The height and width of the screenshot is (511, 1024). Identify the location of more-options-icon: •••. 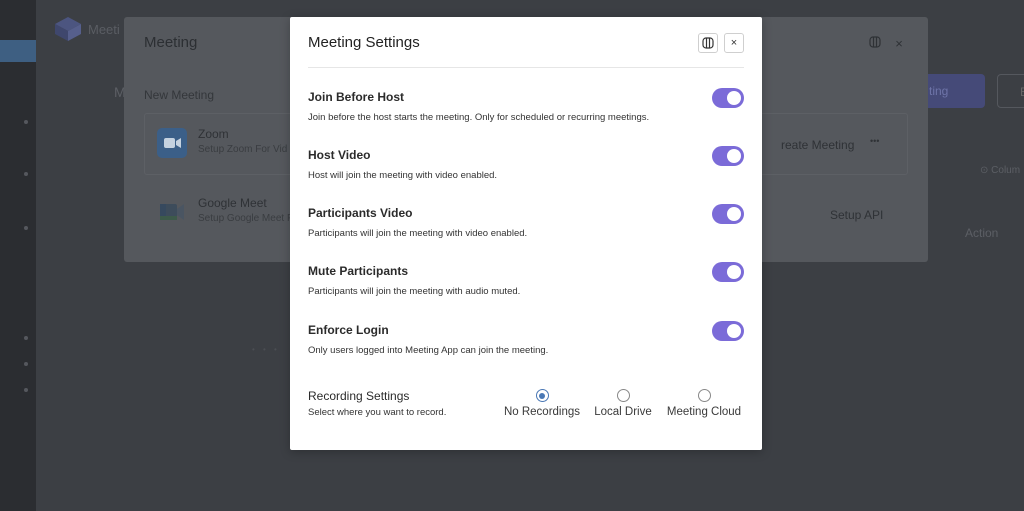
(874, 141).